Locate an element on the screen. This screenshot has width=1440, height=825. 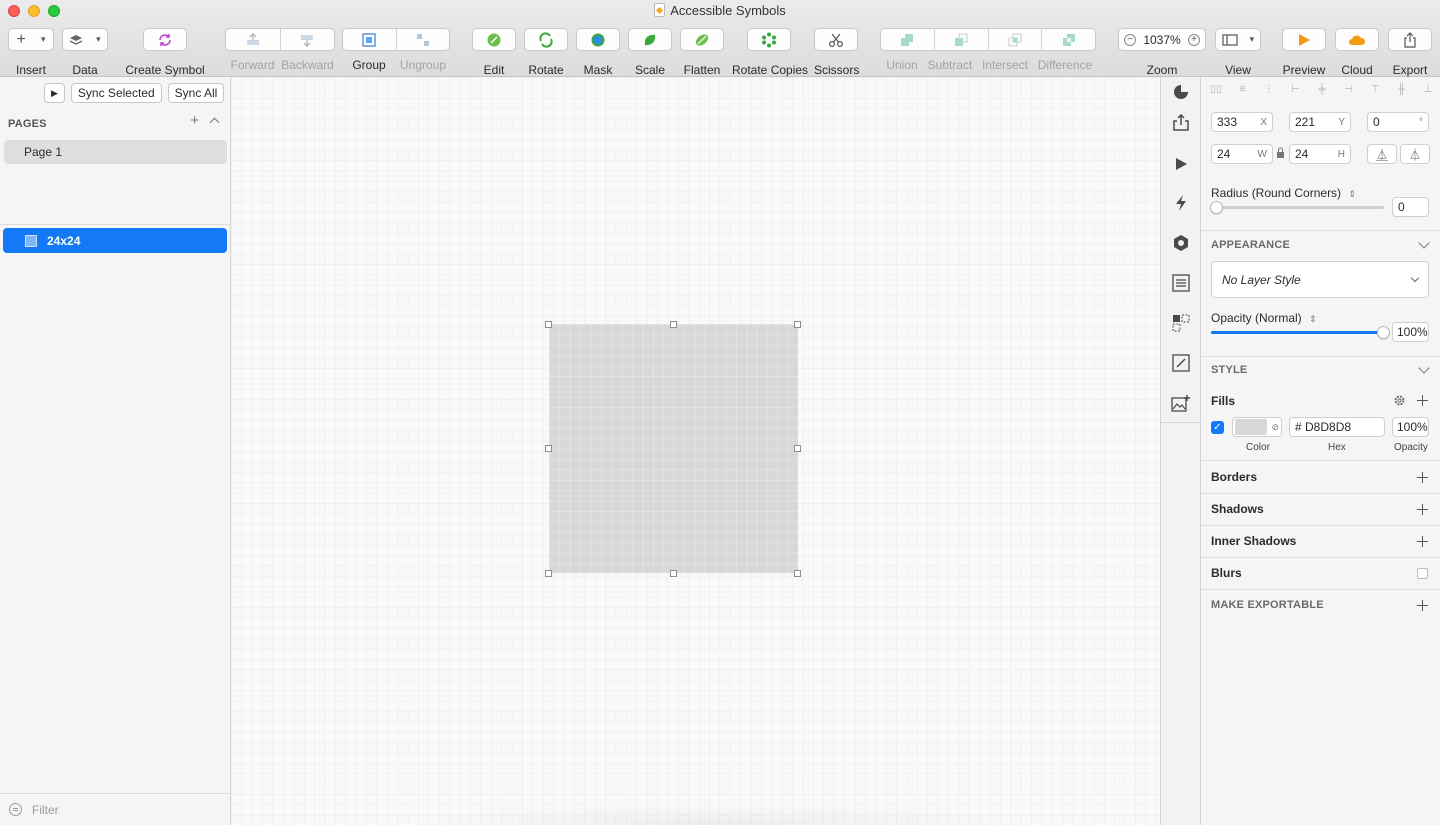
opacity-slider is located at coordinates (1297, 332).